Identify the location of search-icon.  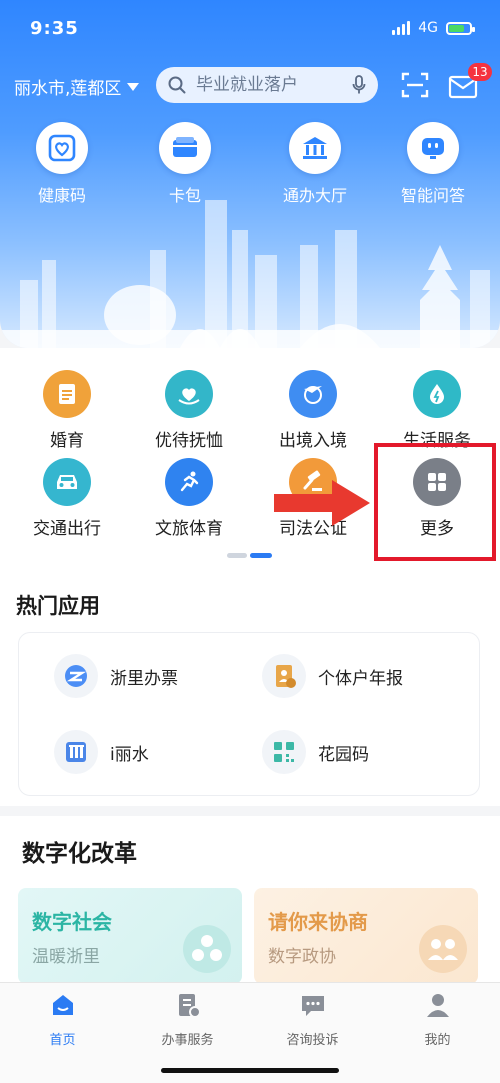
(177, 85).